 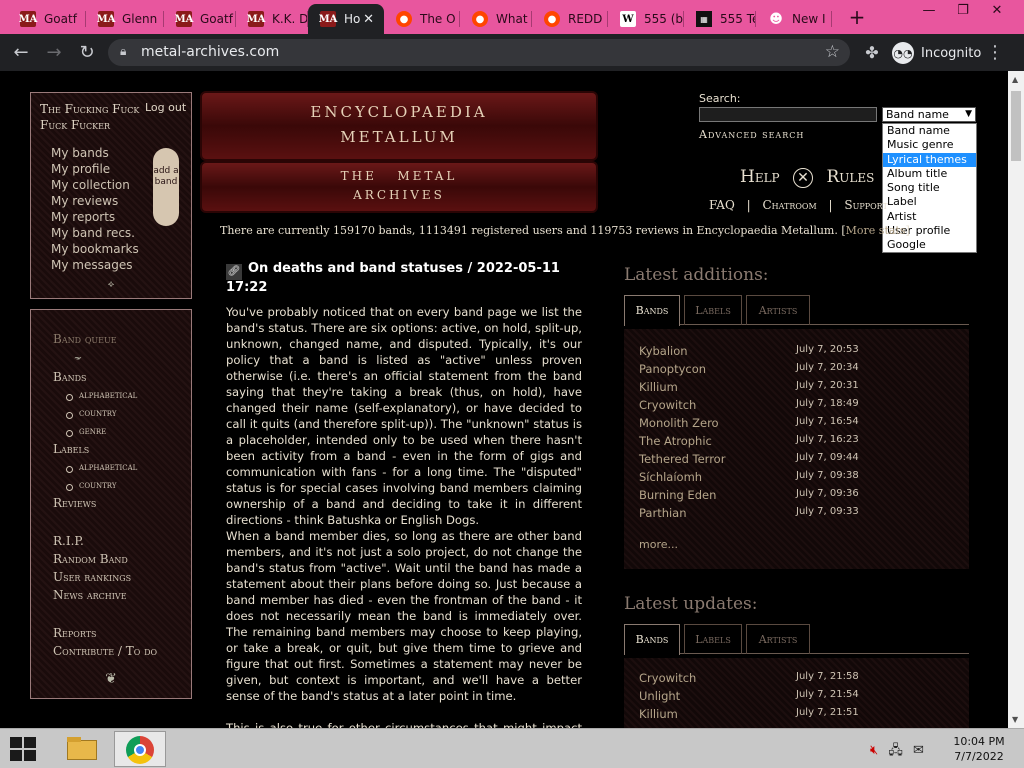 What do you see at coordinates (857, 17) in the screenshot?
I see `new-tab-button: +` at bounding box center [857, 17].